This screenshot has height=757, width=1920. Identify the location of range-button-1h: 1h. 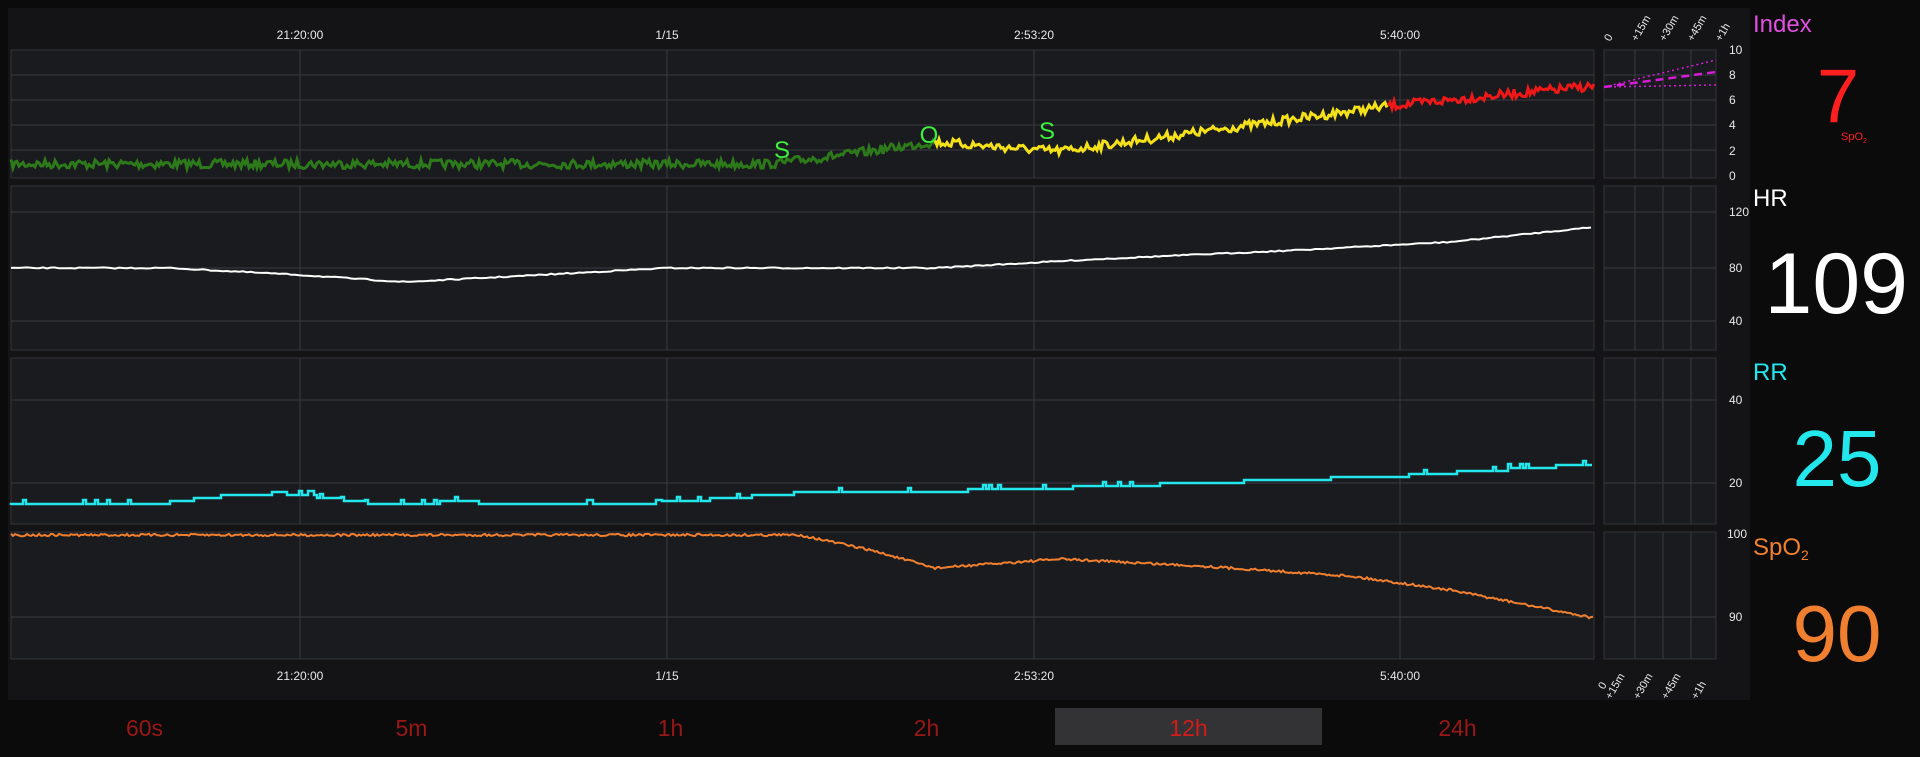
(670, 726).